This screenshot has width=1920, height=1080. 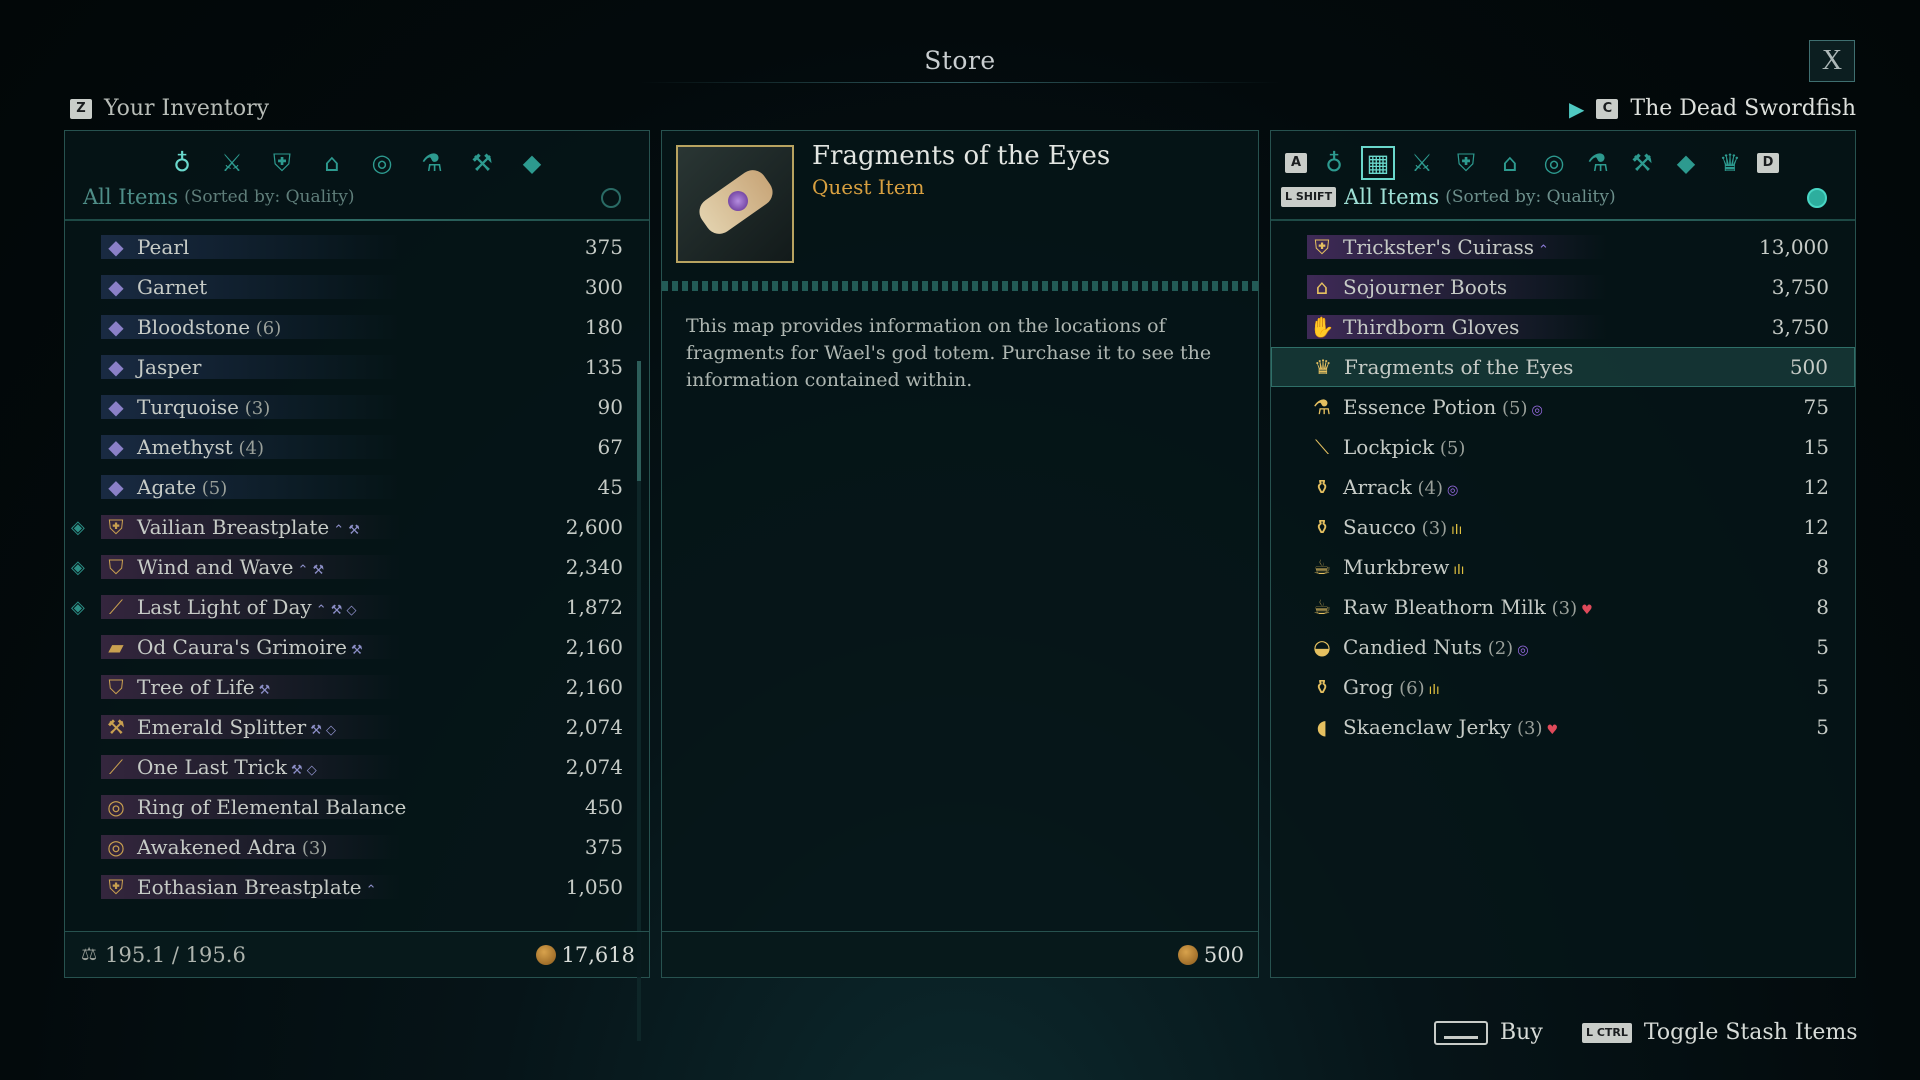 What do you see at coordinates (357, 567) in the screenshot?
I see `list-item: ◈ ⛉ Wind and Wave ⌃ ⚒ 2,340` at bounding box center [357, 567].